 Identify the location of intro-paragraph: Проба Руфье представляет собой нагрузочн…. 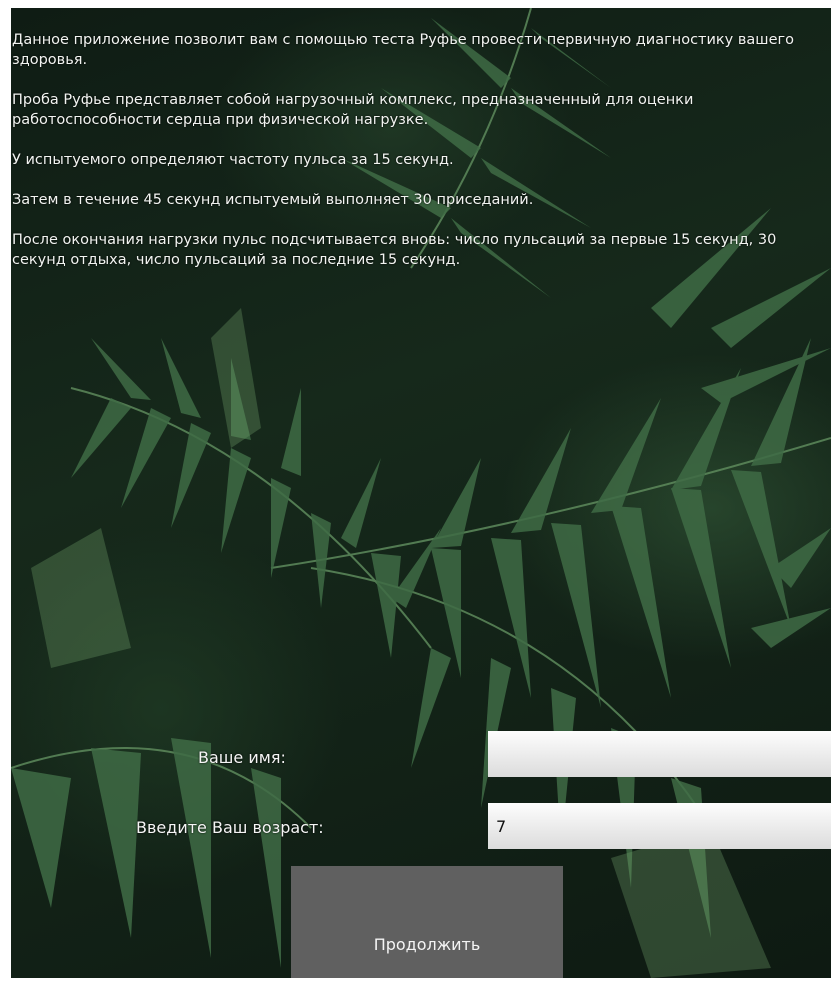
(353, 110).